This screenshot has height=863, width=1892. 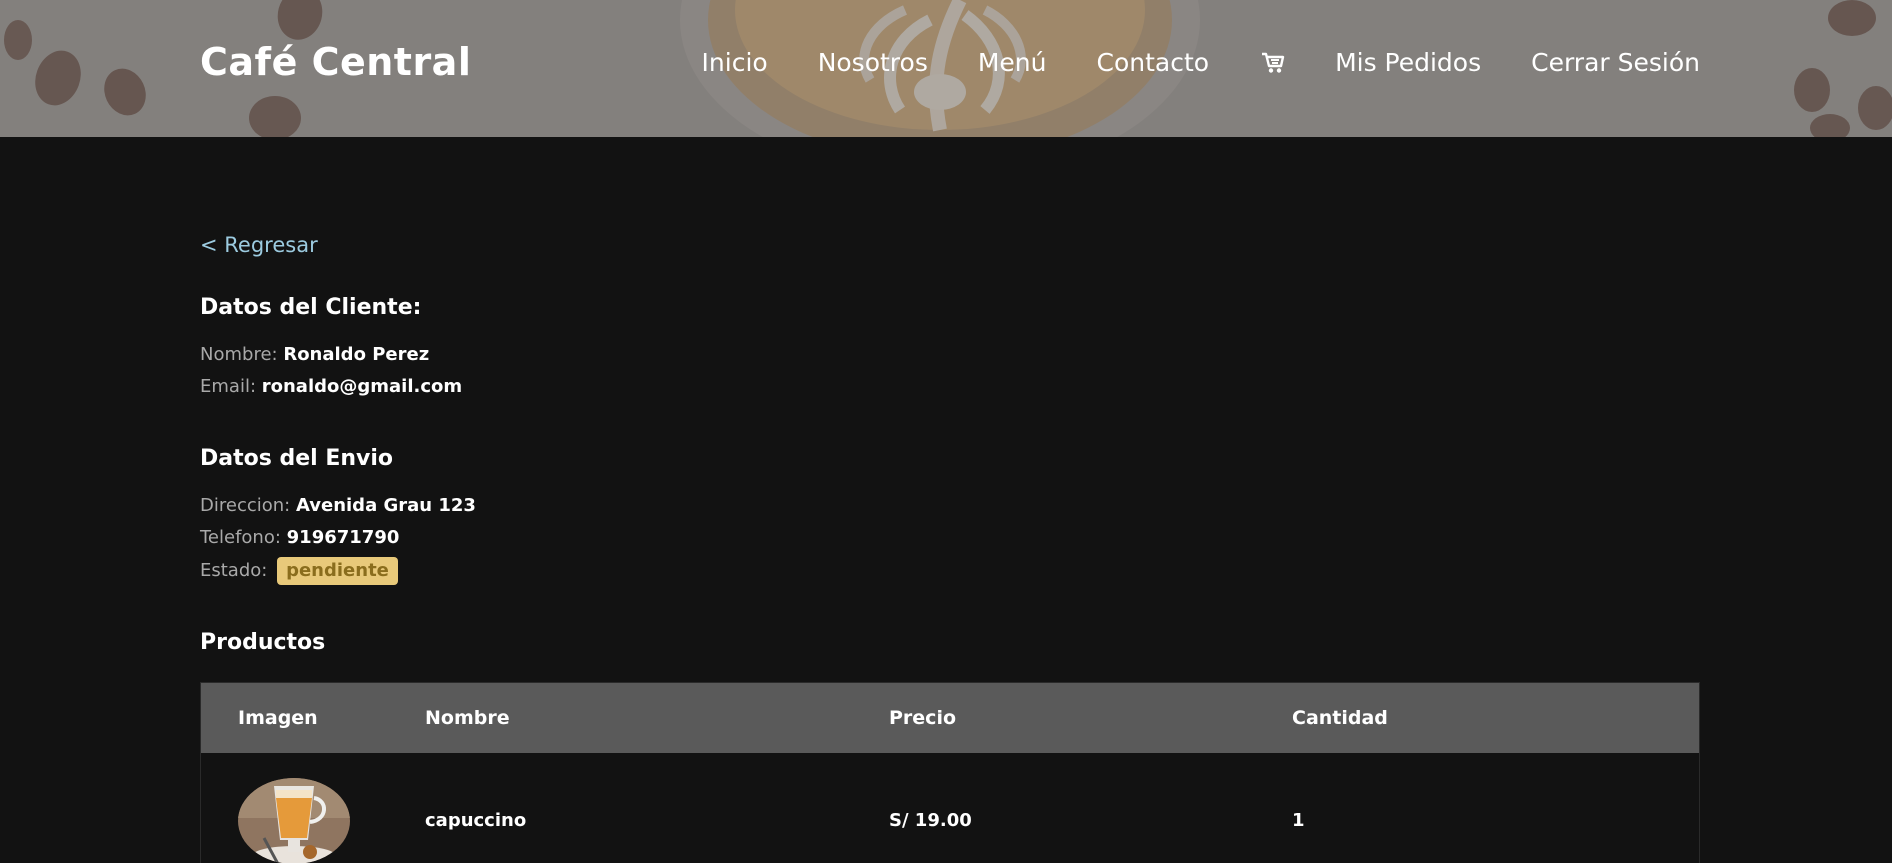 I want to click on envio-estado: Estado: pendiente, so click(x=299, y=571).